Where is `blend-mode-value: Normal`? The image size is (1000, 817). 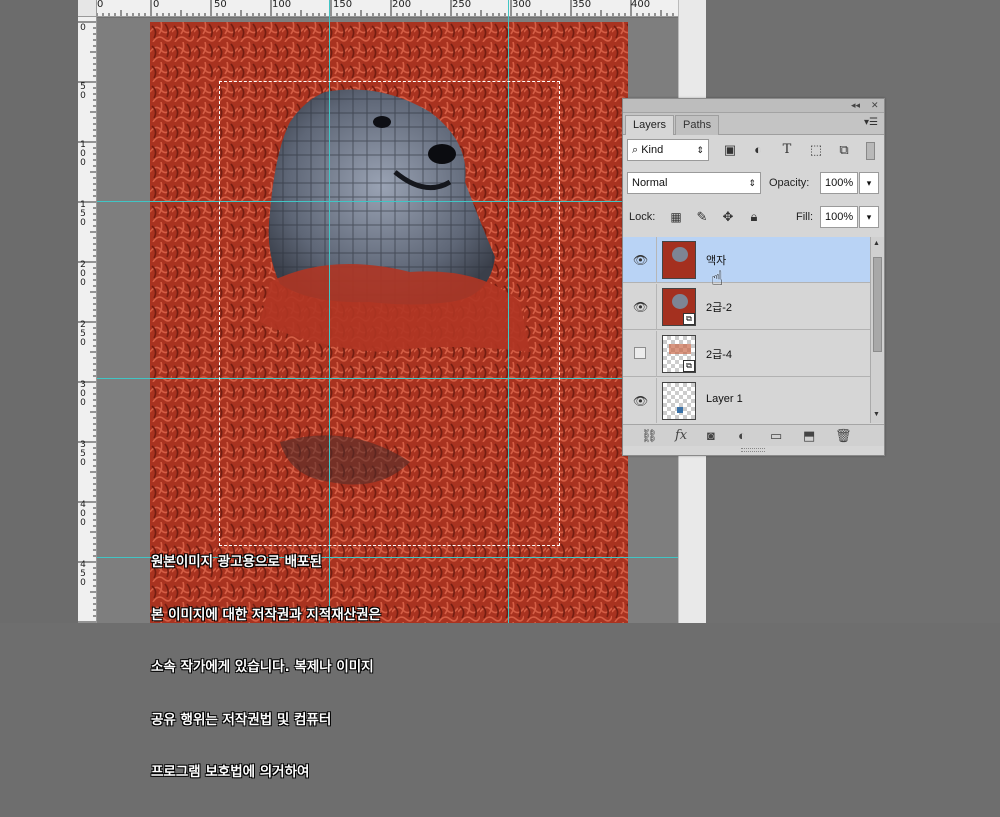
blend-mode-value: Normal is located at coordinates (650, 183).